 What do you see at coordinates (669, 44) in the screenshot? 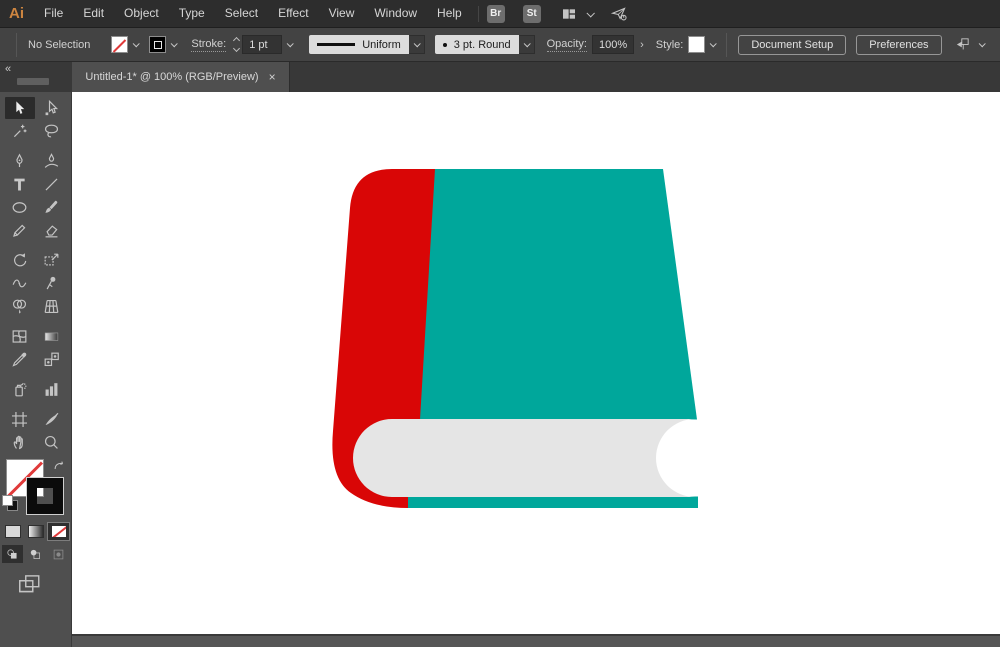
I see `style-label: Style:` at bounding box center [669, 44].